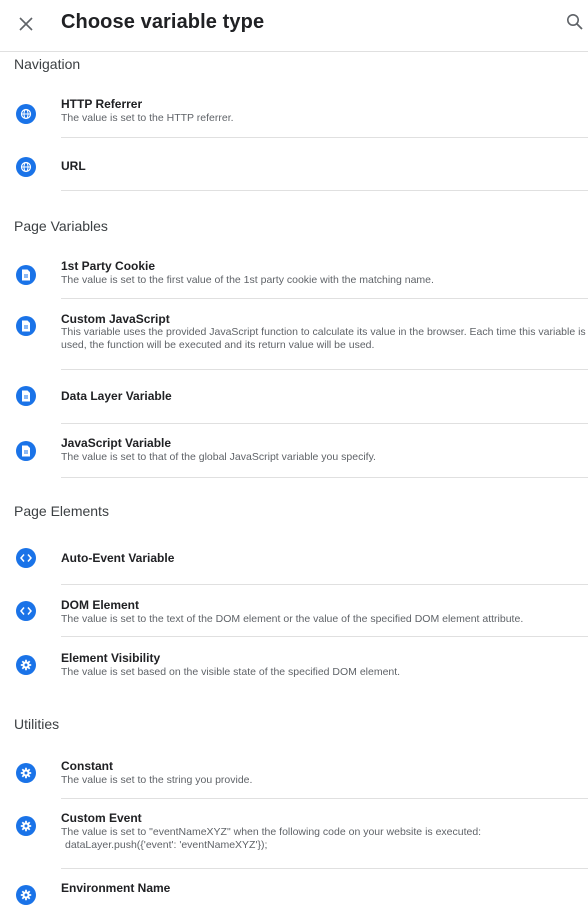  Describe the element at coordinates (115, 319) in the screenshot. I see `variable-type-name: Custom JavaScript` at that location.